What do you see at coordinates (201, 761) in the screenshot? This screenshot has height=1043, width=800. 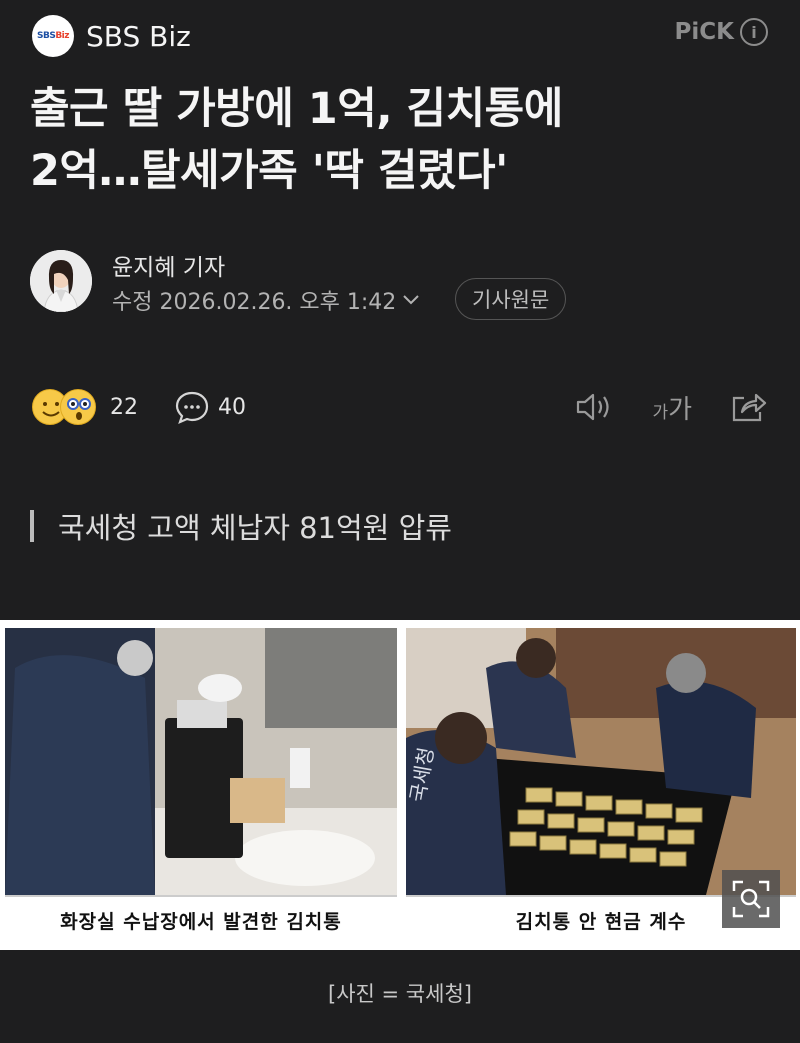 I see `bathroom-scene-image` at bounding box center [201, 761].